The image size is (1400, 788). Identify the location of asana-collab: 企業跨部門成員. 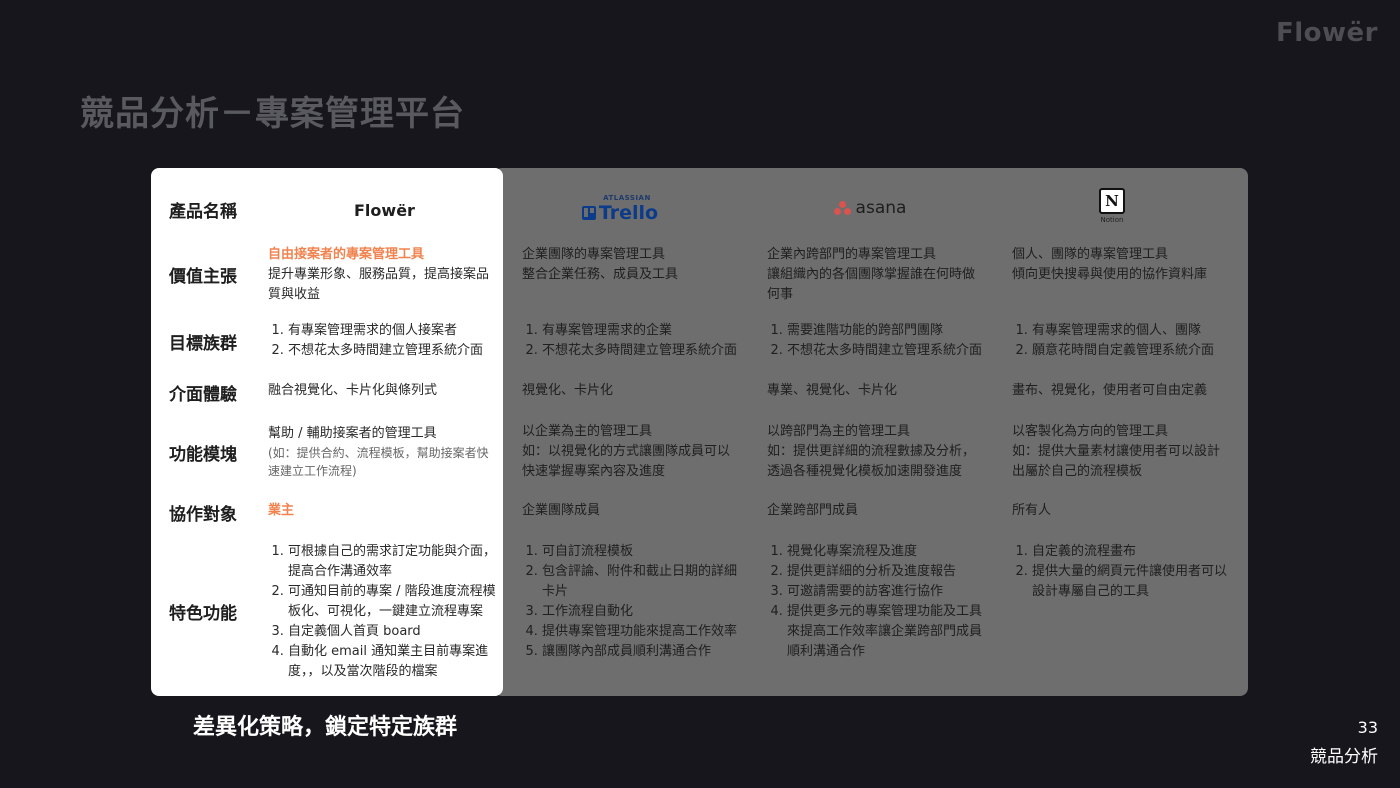
(813, 510).